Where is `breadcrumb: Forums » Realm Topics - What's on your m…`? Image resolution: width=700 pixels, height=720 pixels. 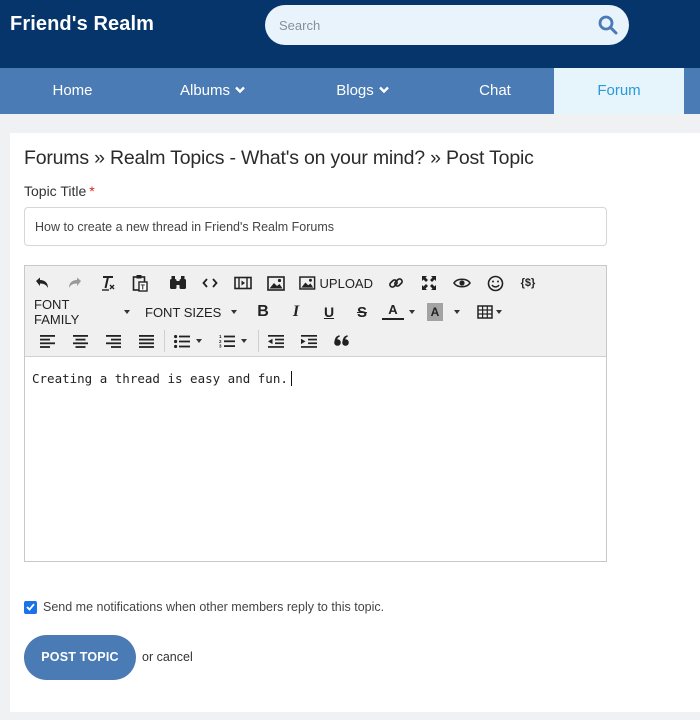 breadcrumb: Forums » Realm Topics - What's on your m… is located at coordinates (279, 158).